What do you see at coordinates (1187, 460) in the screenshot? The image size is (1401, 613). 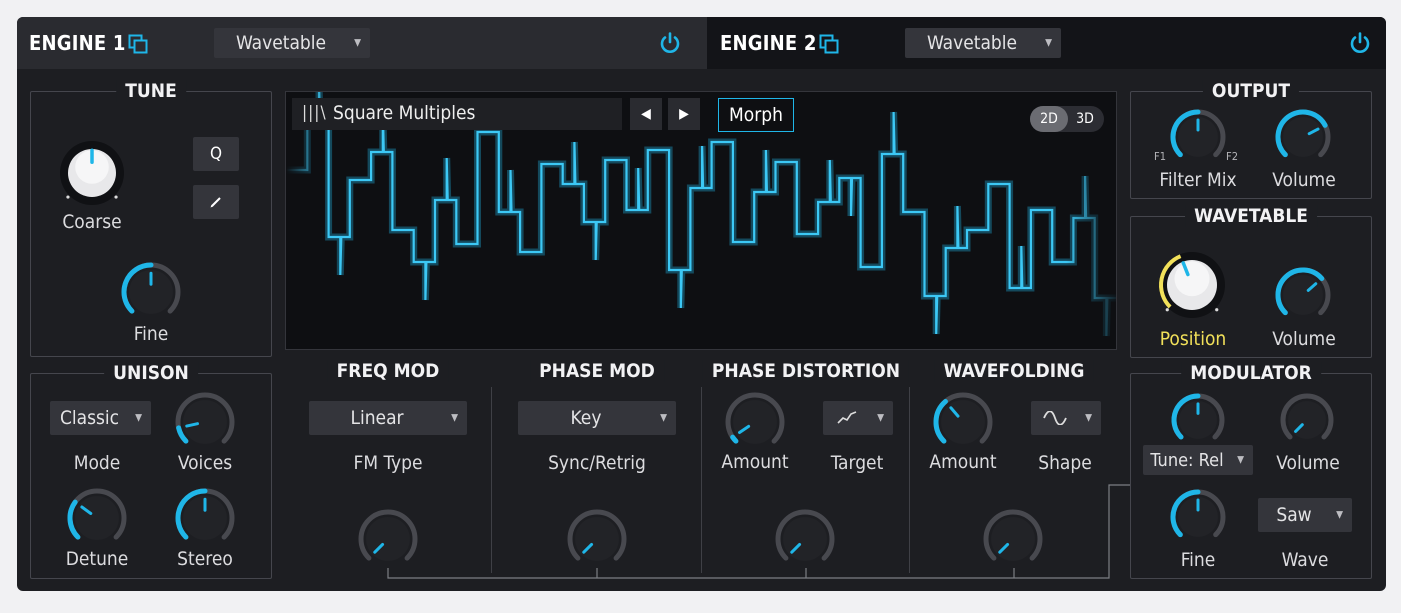 I see `modulator-tune-value: Tune: Rel` at bounding box center [1187, 460].